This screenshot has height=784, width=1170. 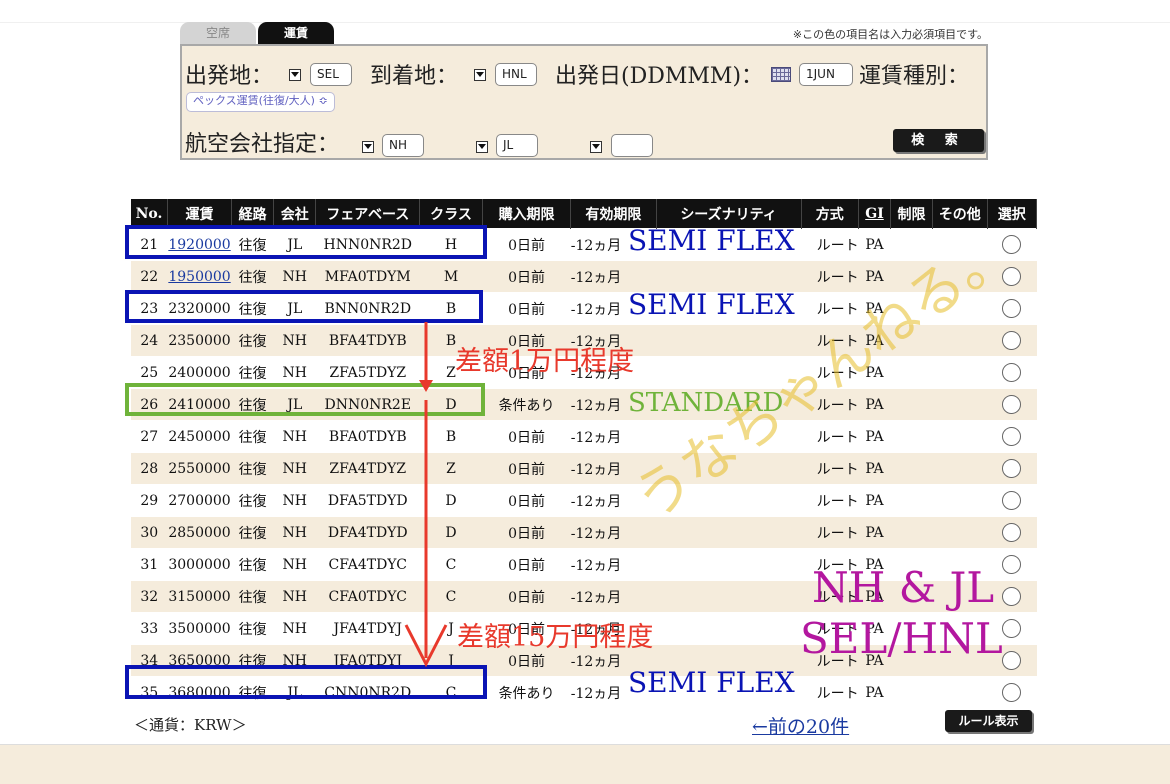 What do you see at coordinates (426, 495) in the screenshot?
I see `difference-arrows` at bounding box center [426, 495].